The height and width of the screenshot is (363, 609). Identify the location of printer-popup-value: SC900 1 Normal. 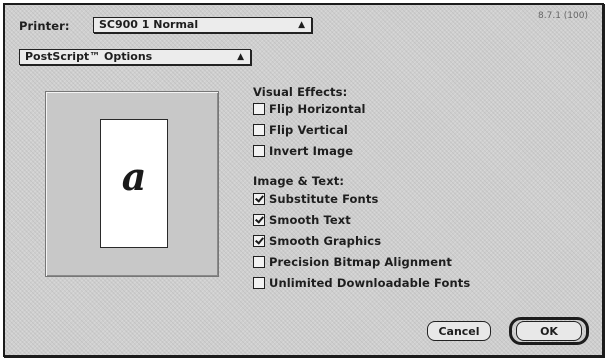
(149, 24).